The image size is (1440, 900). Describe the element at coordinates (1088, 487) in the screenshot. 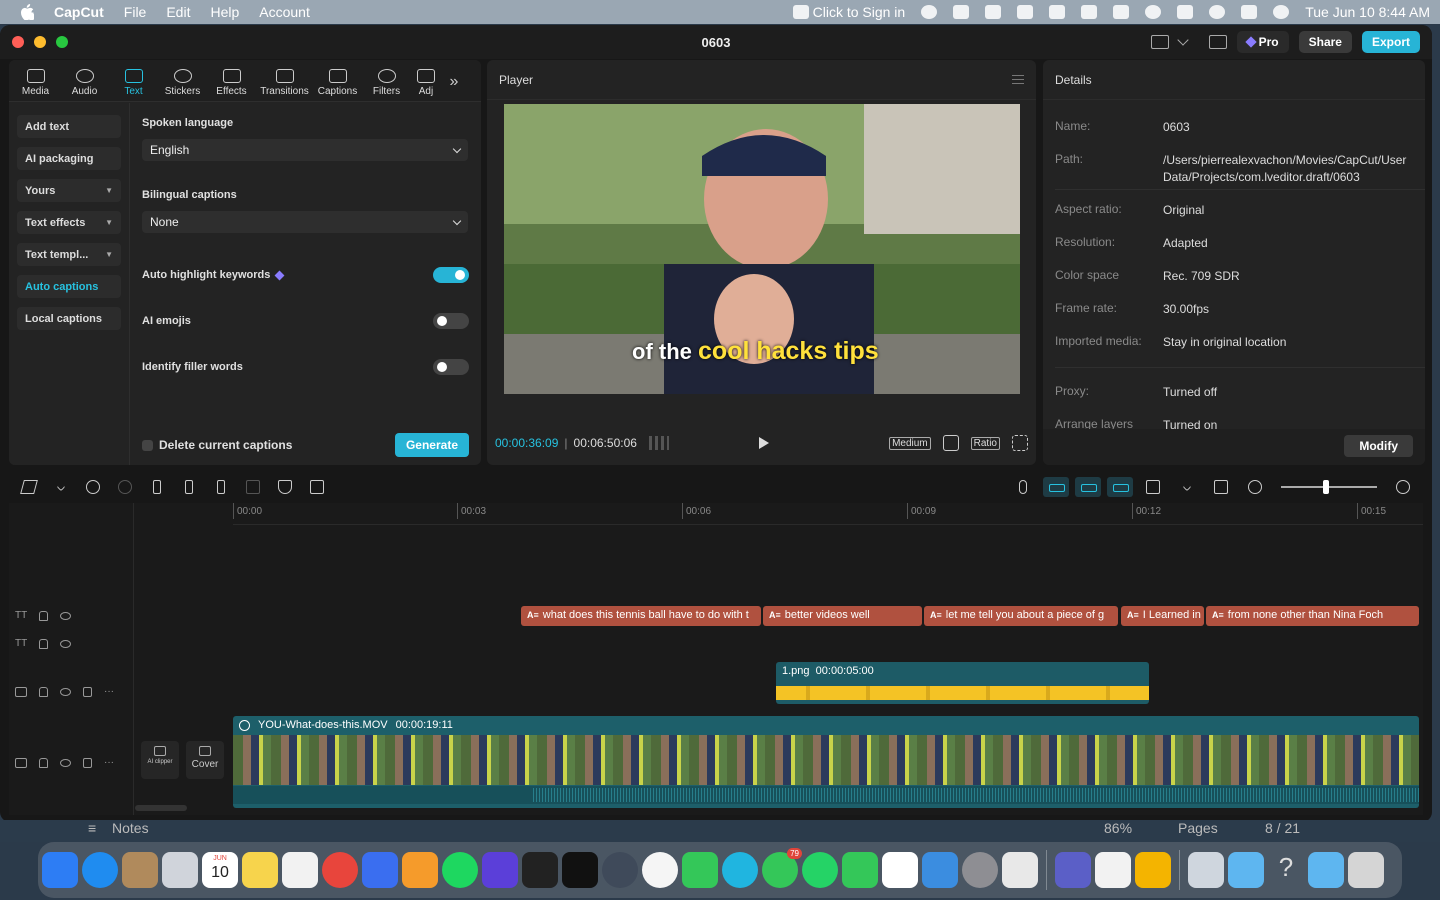

I see `auto-snap-icon` at that location.